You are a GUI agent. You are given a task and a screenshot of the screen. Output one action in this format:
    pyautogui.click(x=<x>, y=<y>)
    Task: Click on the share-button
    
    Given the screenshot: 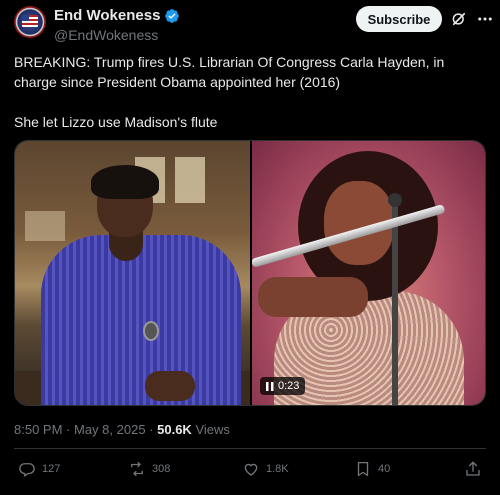 What is the action you would take?
    pyautogui.click(x=473, y=469)
    